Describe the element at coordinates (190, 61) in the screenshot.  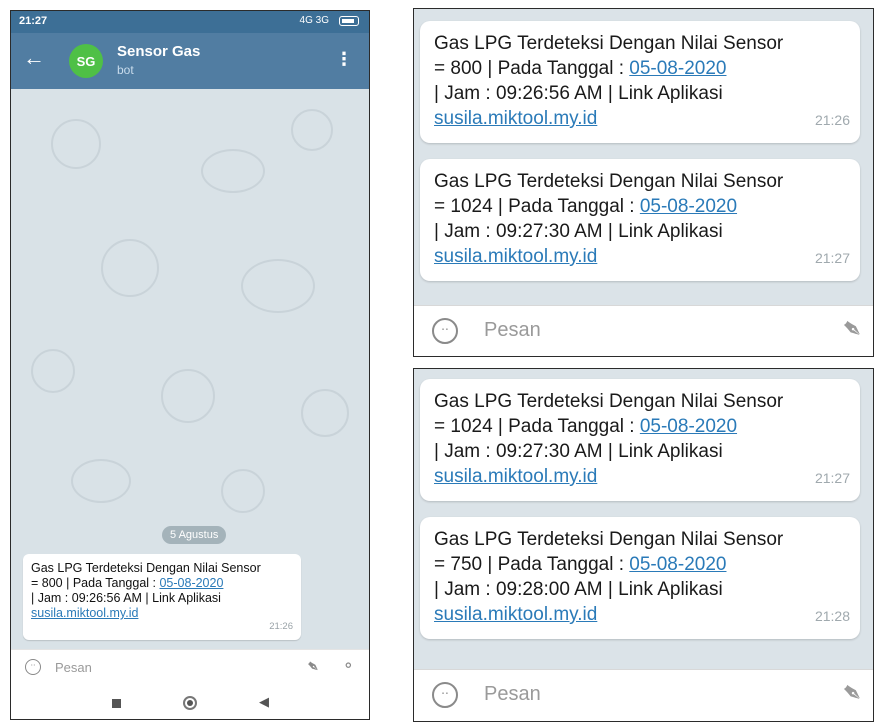
I see `app-bar: ← SG Sensor Gas bot ⋮` at that location.